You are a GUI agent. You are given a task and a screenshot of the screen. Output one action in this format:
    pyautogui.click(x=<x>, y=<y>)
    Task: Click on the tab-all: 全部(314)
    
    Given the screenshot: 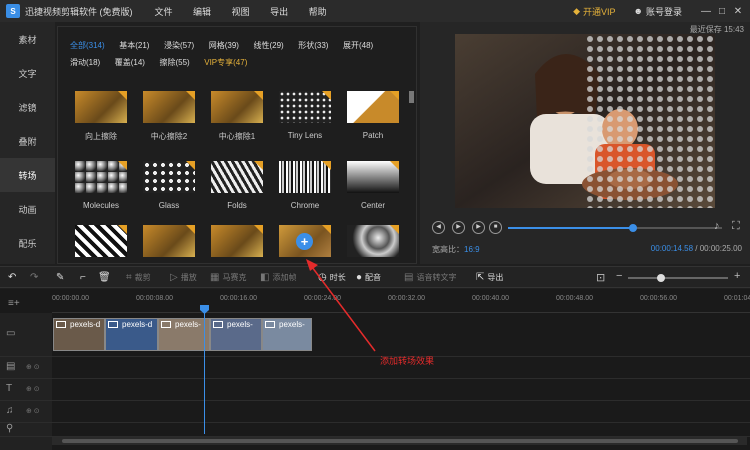 What is the action you would take?
    pyautogui.click(x=87, y=45)
    